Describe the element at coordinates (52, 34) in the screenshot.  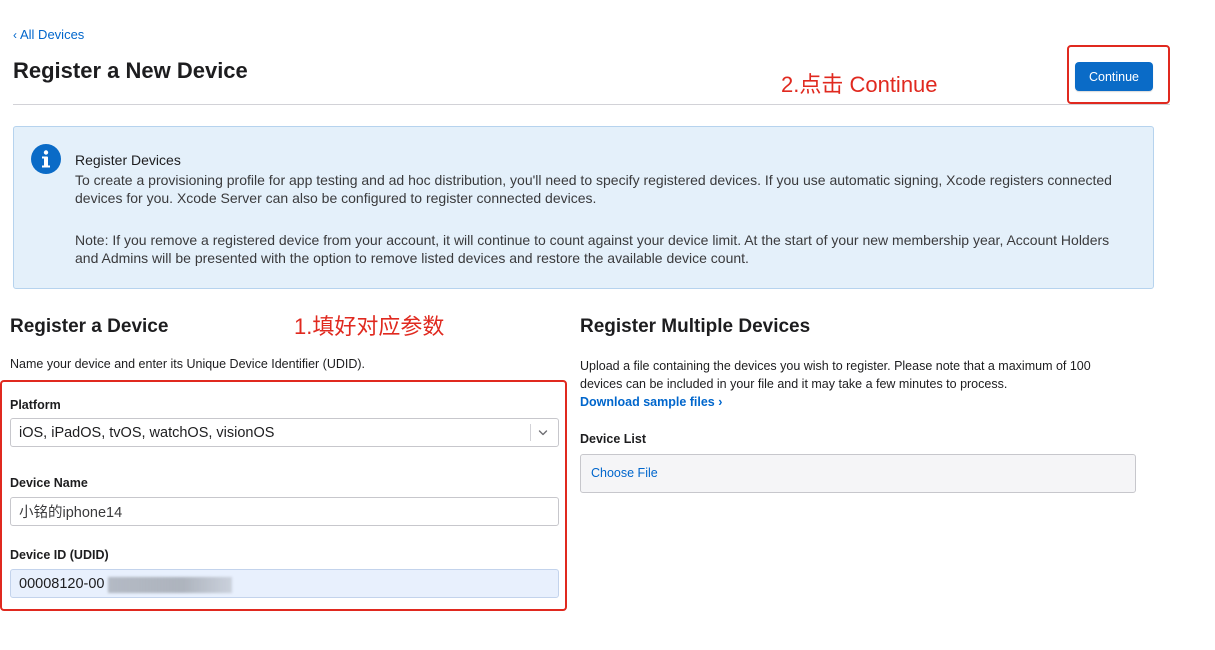
I see `back-link-label: All Devices` at that location.